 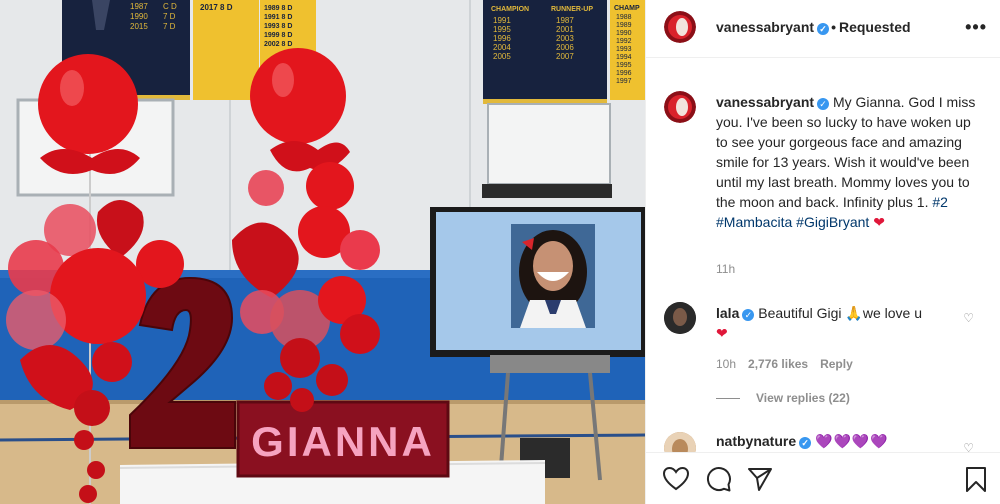 I want to click on banner-right-year: 2004, so click(x=502, y=47).